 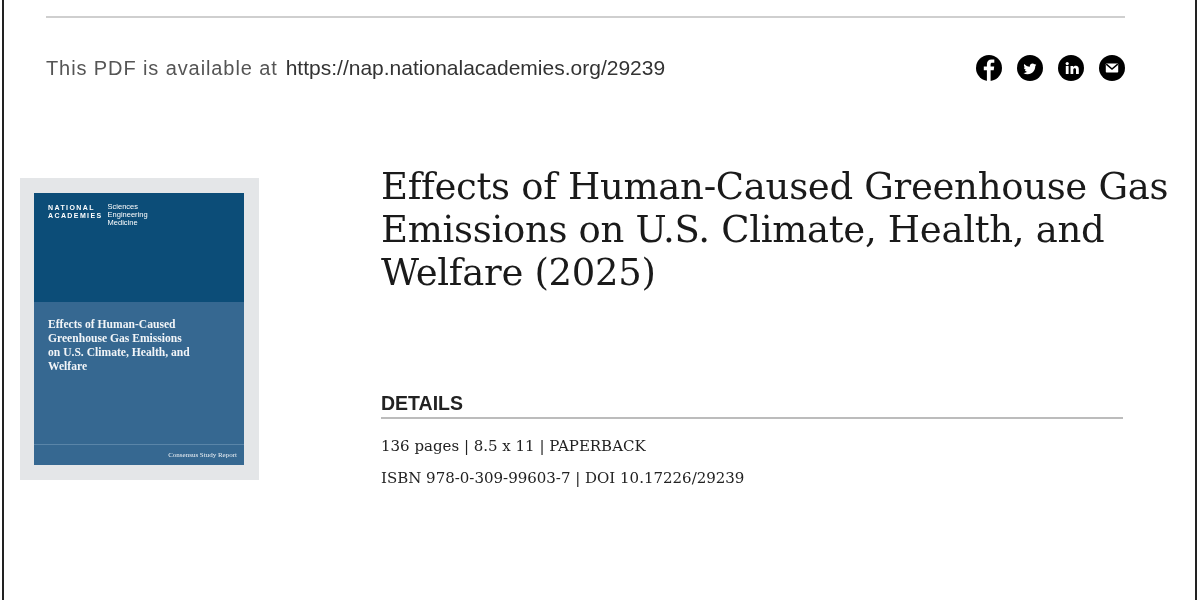 I want to click on details-line: ISBN 978-0-309-99603-7 | DOI 10.17226/29239, so click(x=563, y=478).